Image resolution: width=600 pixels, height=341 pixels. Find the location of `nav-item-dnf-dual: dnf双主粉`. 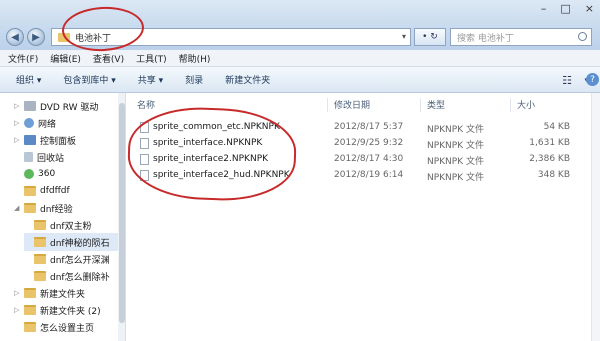

nav-item-dnf-dual: dnf双主粉 is located at coordinates (58, 225).